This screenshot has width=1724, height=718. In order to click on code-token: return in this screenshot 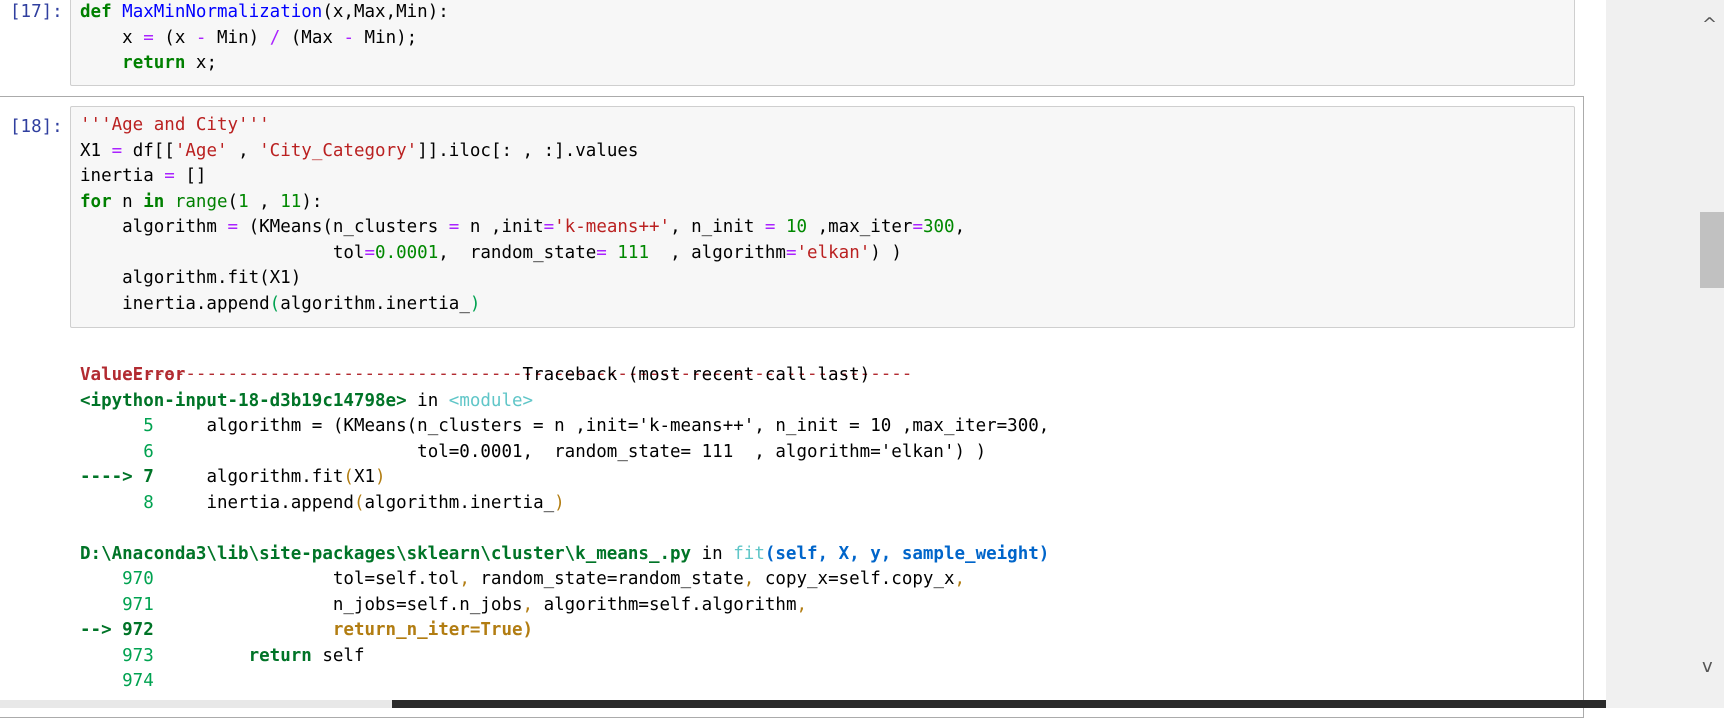, I will do `click(280, 655)`.